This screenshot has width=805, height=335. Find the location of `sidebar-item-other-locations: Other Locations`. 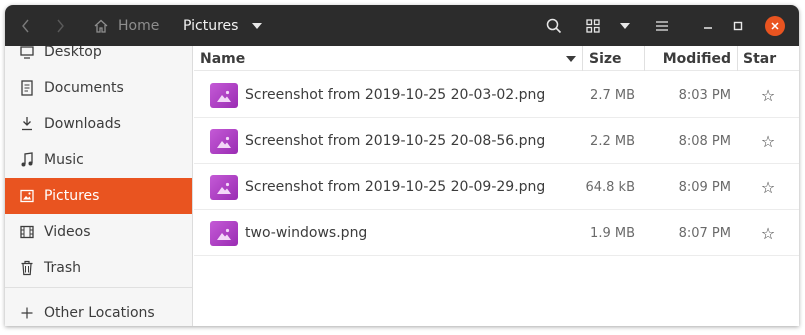

sidebar-item-other-locations: Other Locations is located at coordinates (98, 310).